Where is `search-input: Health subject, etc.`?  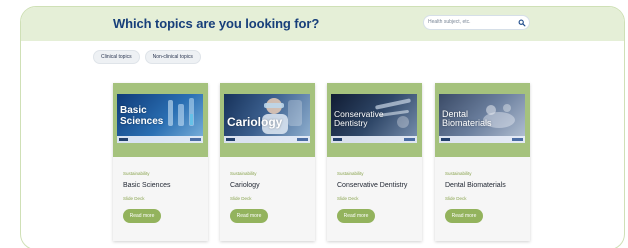 search-input: Health subject, etc. is located at coordinates (476, 22).